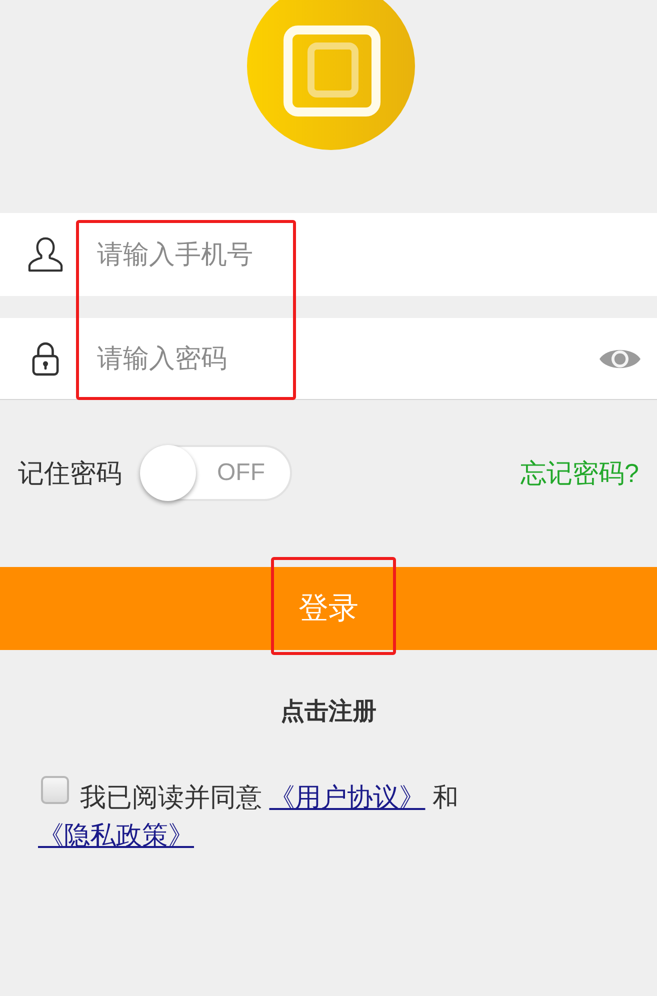 This screenshot has height=996, width=657. I want to click on phone-field: 请输入手机号, so click(328, 254).